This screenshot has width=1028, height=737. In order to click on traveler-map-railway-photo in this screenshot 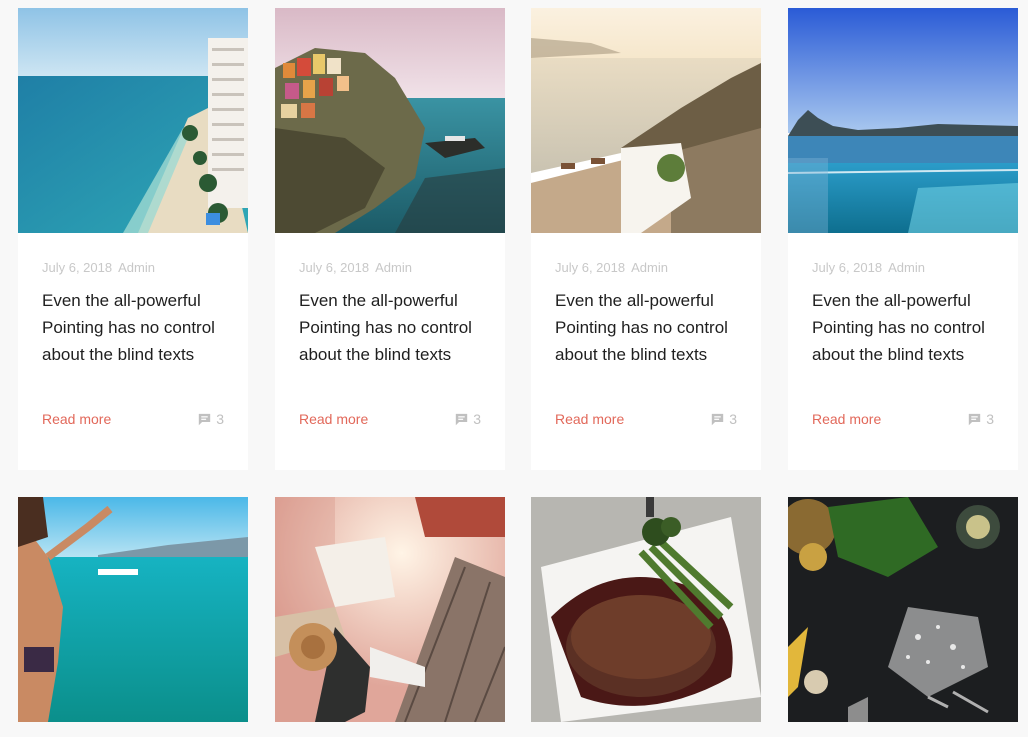, I will do `click(390, 609)`.